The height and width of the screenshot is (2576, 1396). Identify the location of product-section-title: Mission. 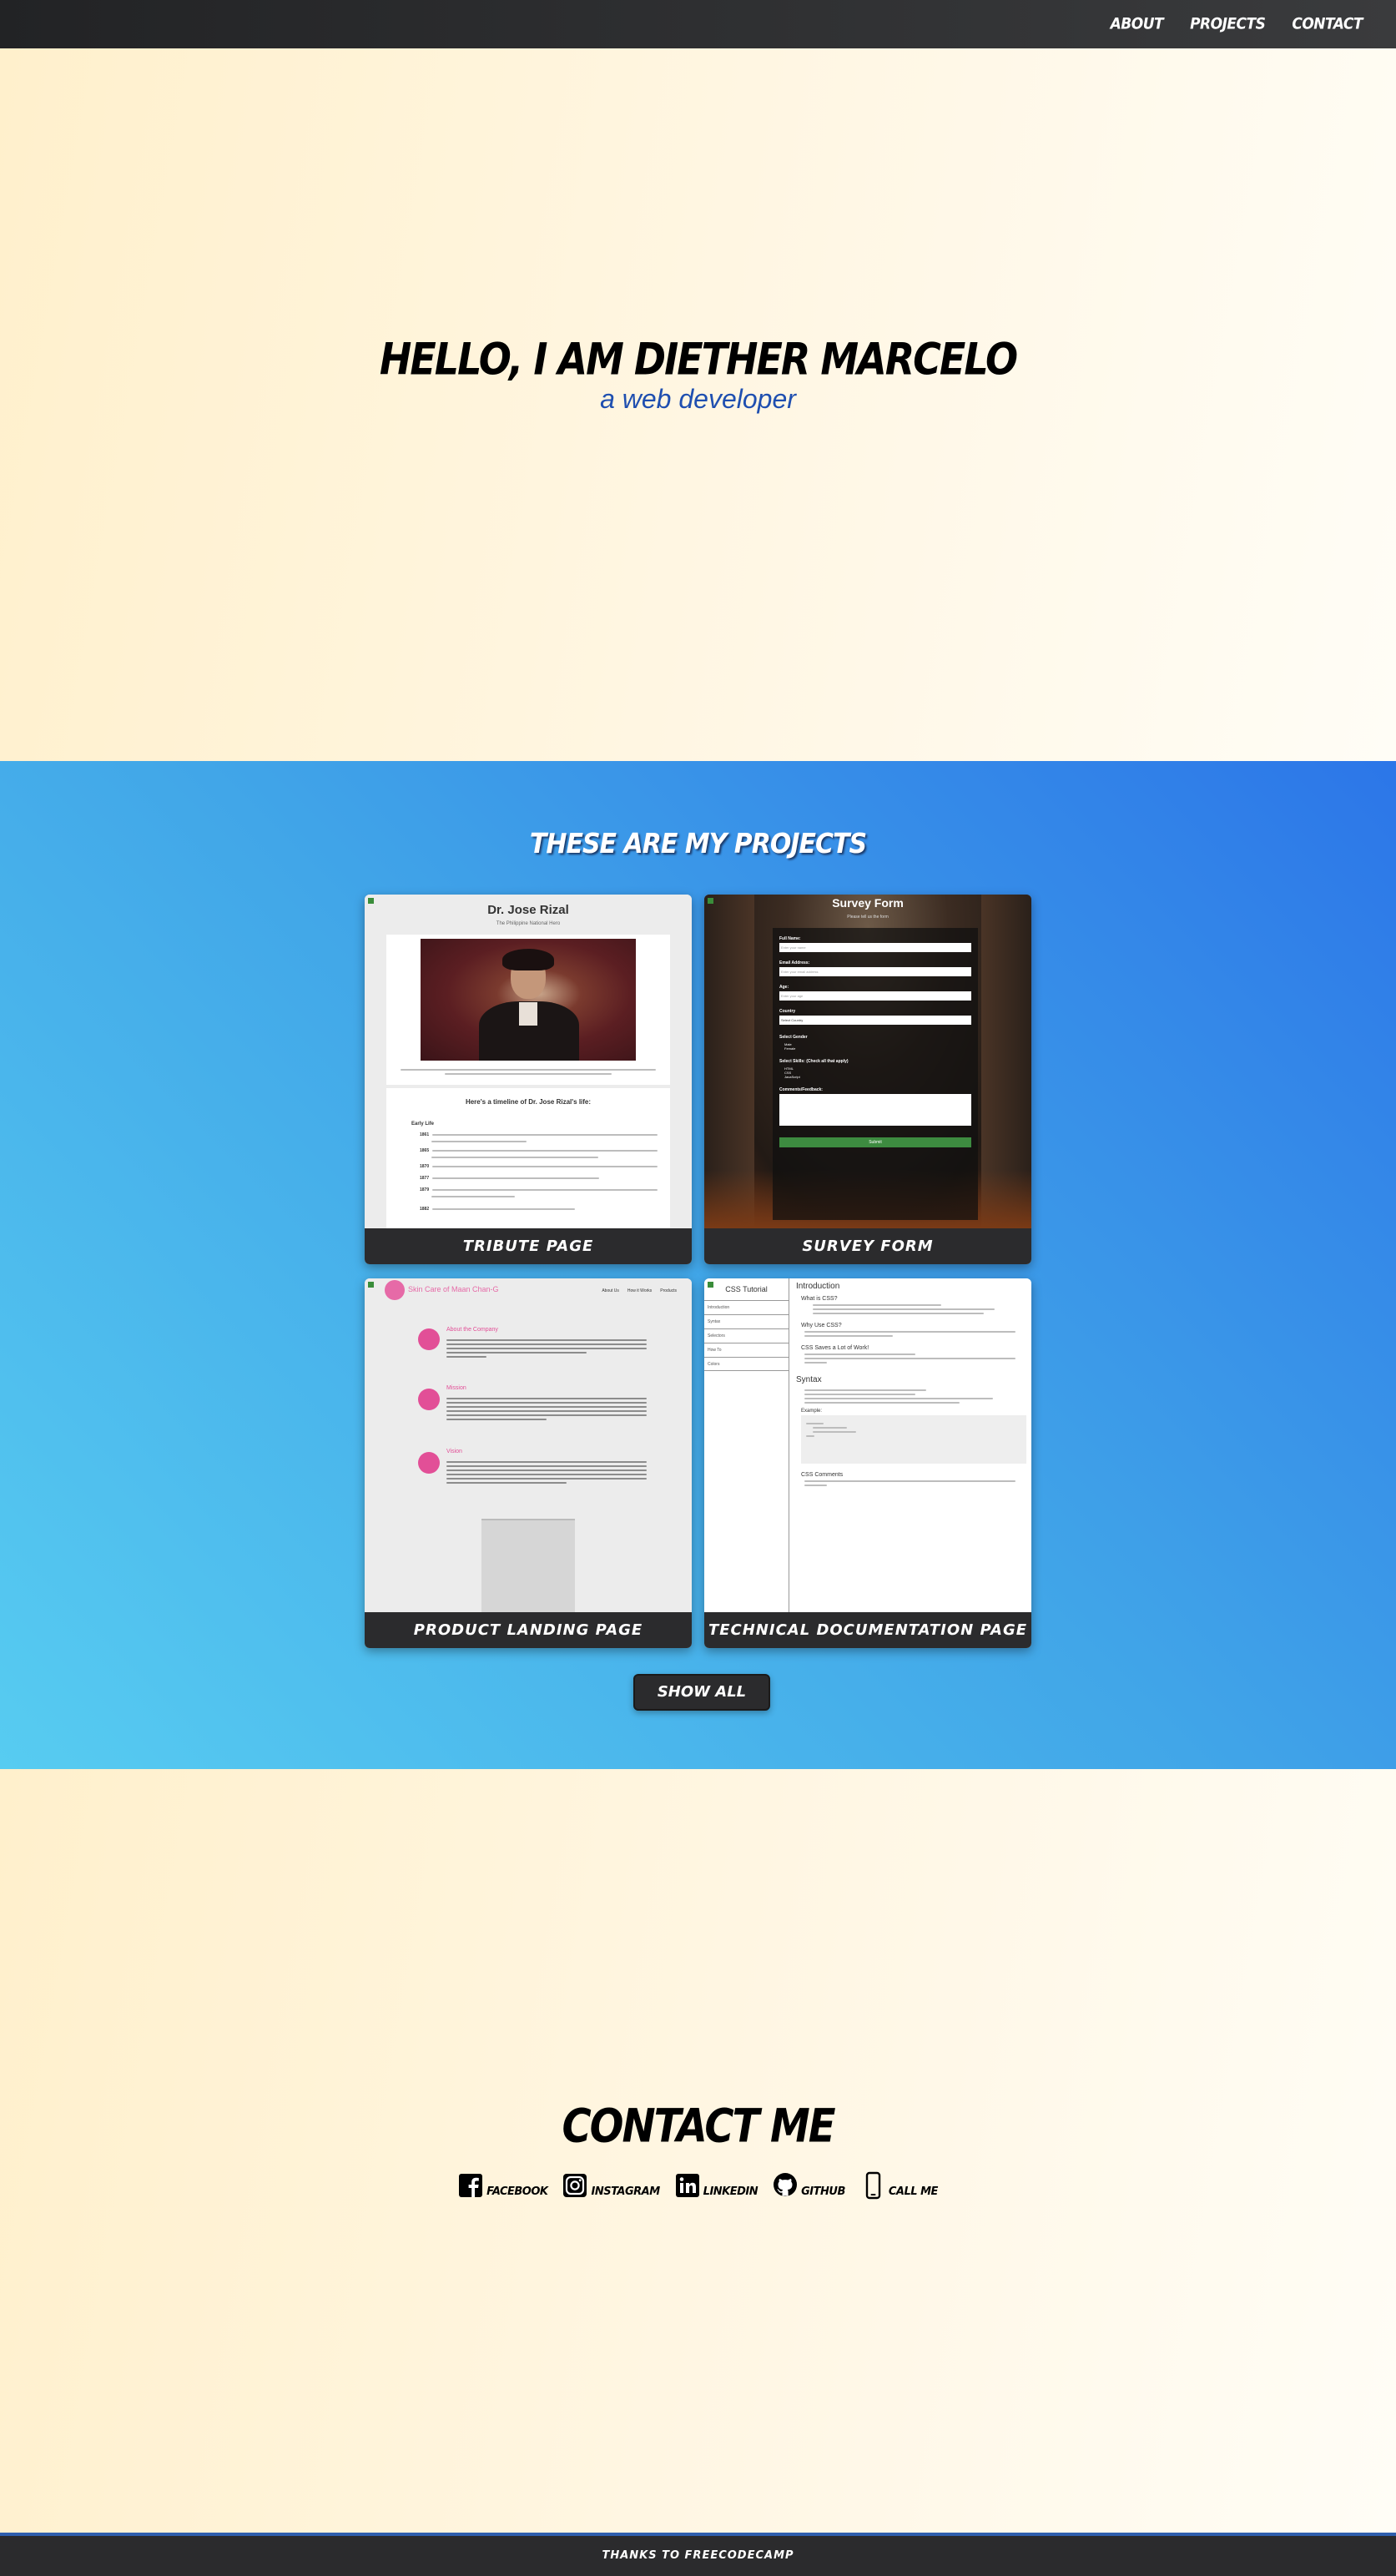
(456, 1388).